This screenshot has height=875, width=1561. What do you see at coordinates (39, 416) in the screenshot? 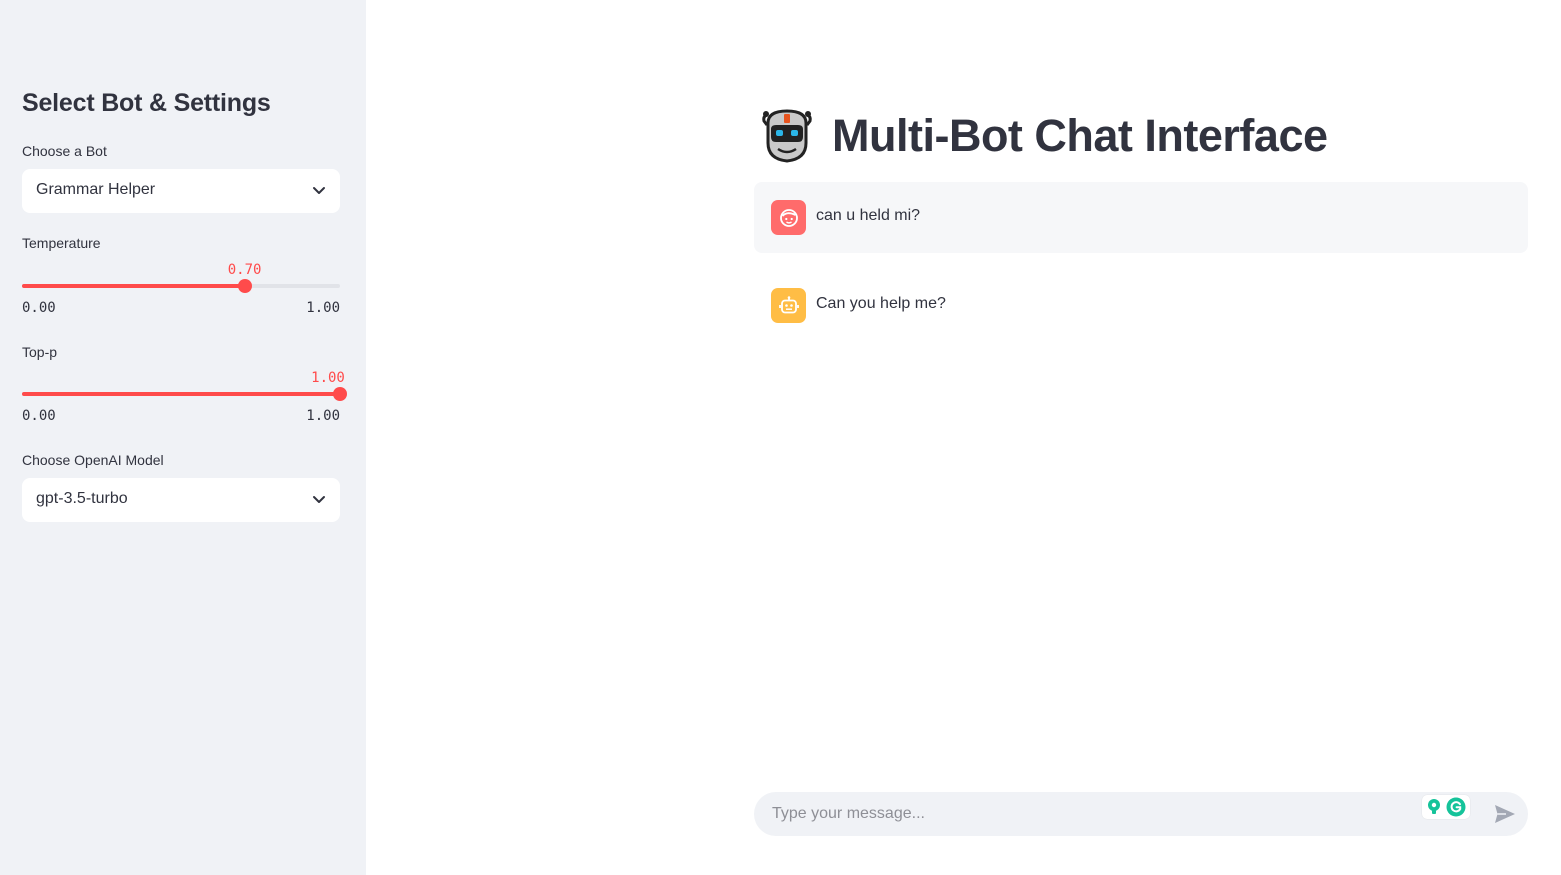
I see `top-p-min: 0.00` at bounding box center [39, 416].